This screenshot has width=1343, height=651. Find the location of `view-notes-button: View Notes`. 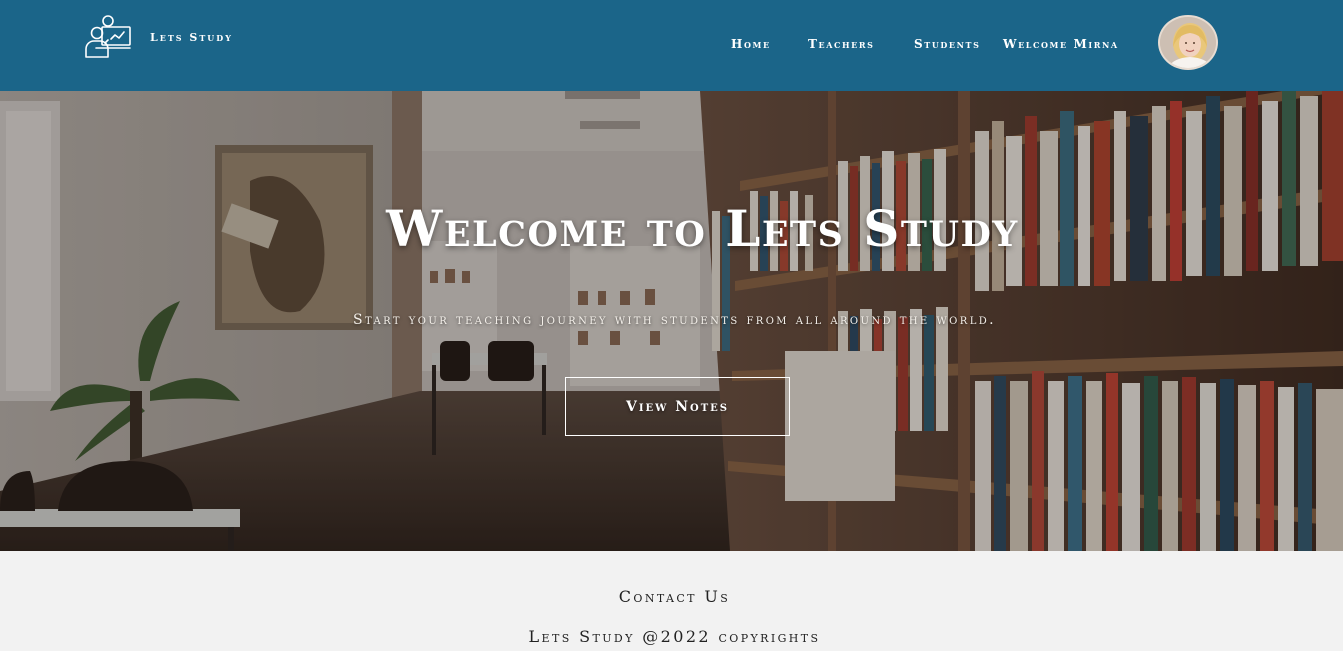

view-notes-button: View Notes is located at coordinates (677, 406).